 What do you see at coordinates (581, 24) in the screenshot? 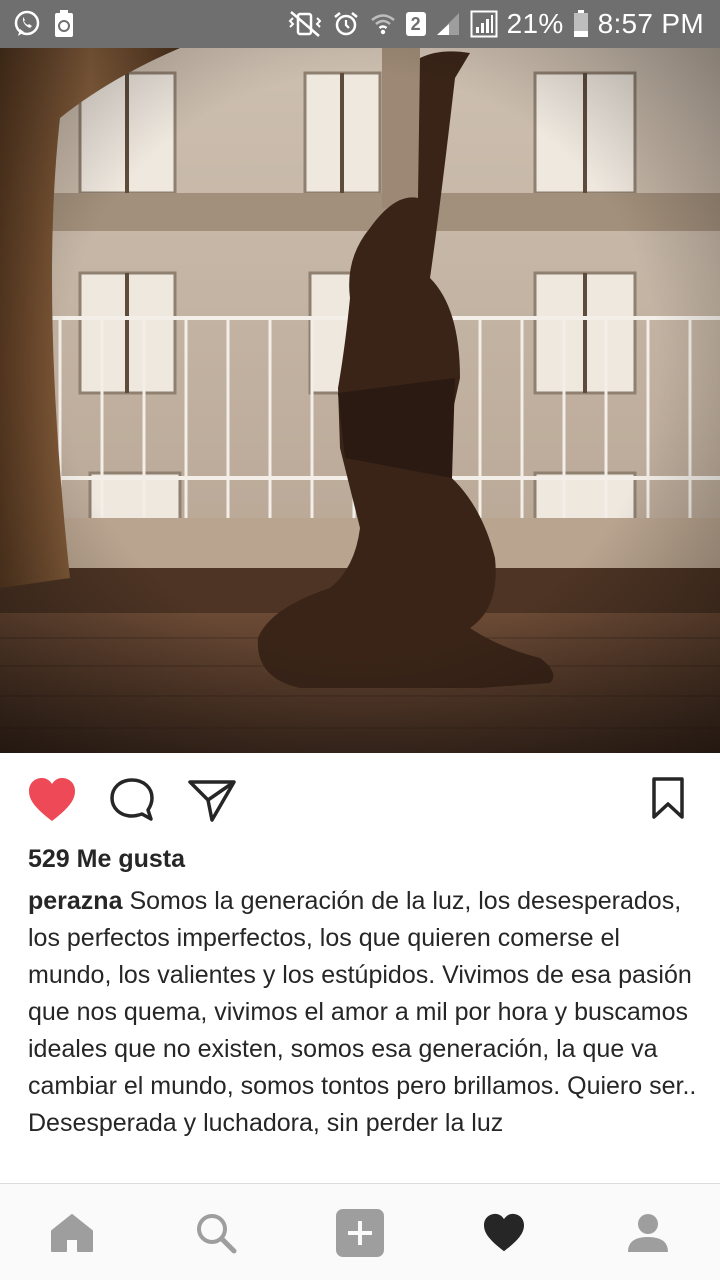
I see `battery-icon` at bounding box center [581, 24].